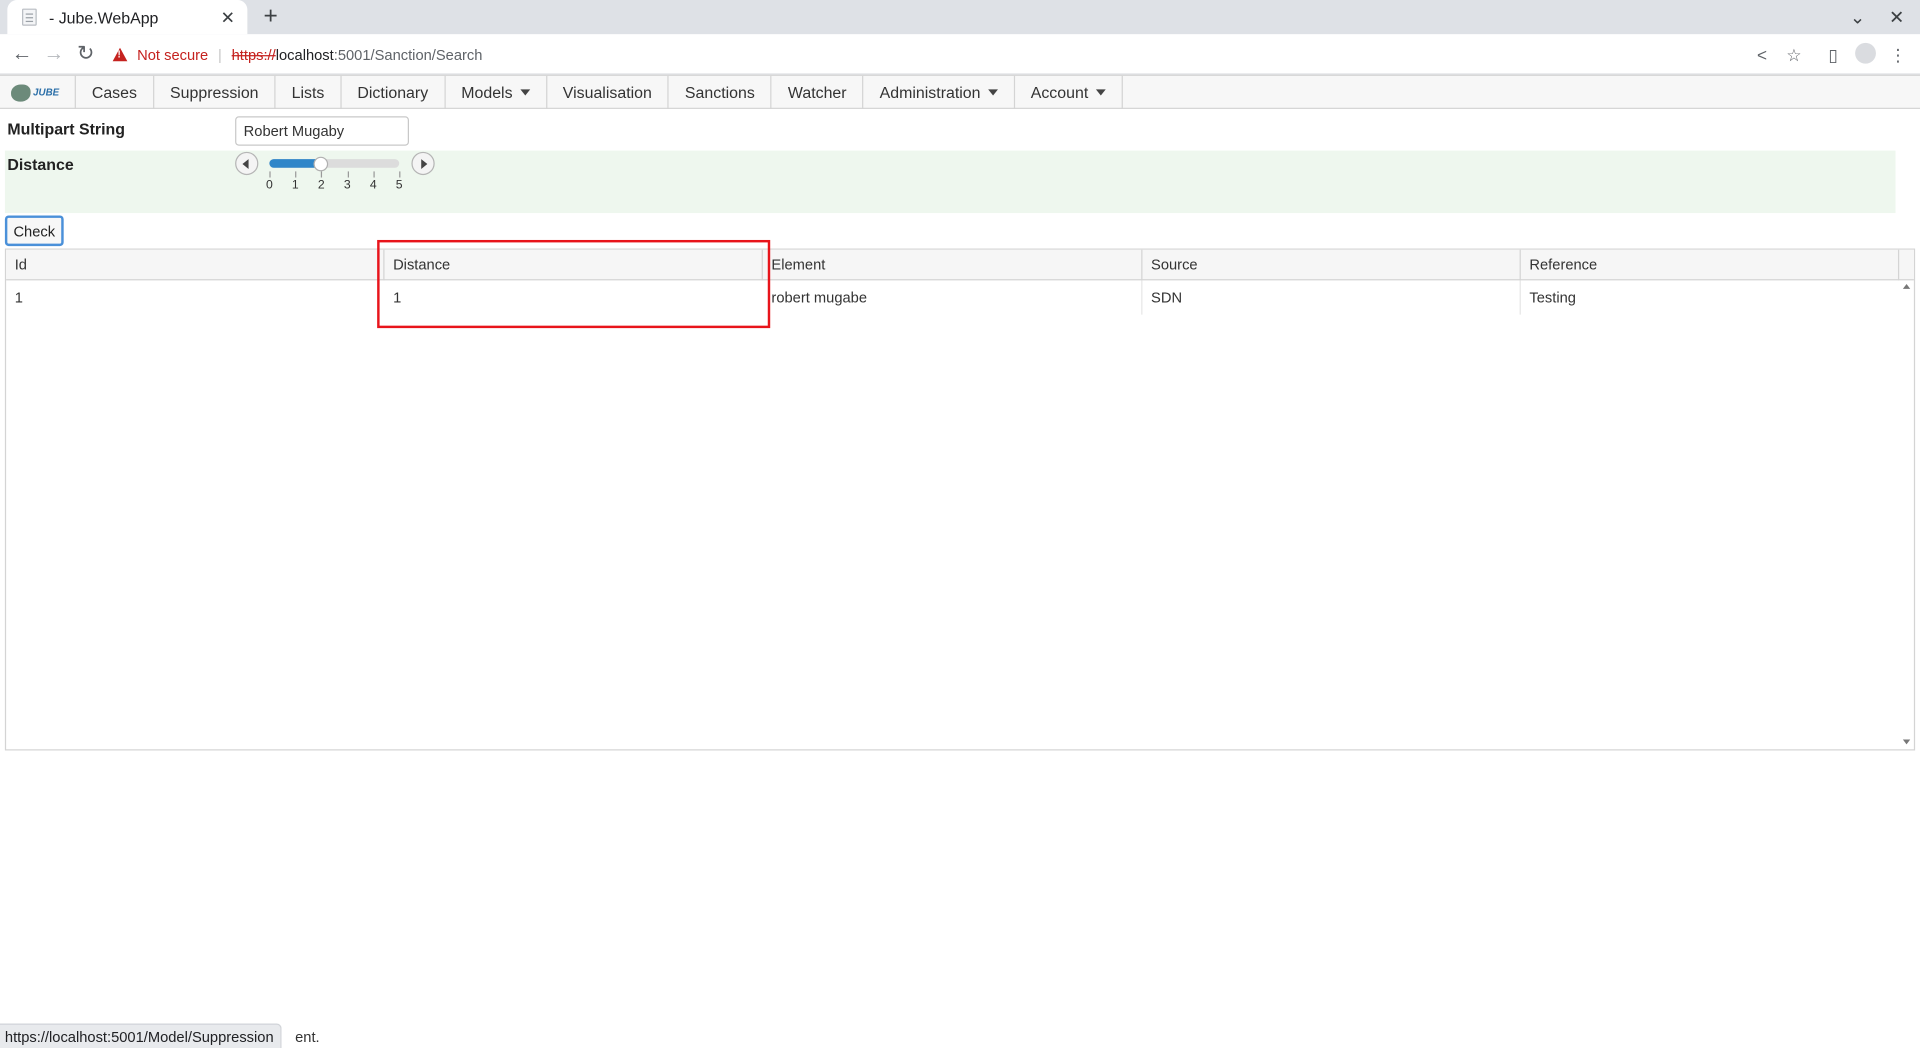  I want to click on cell-element: robert mugabe, so click(953, 297).